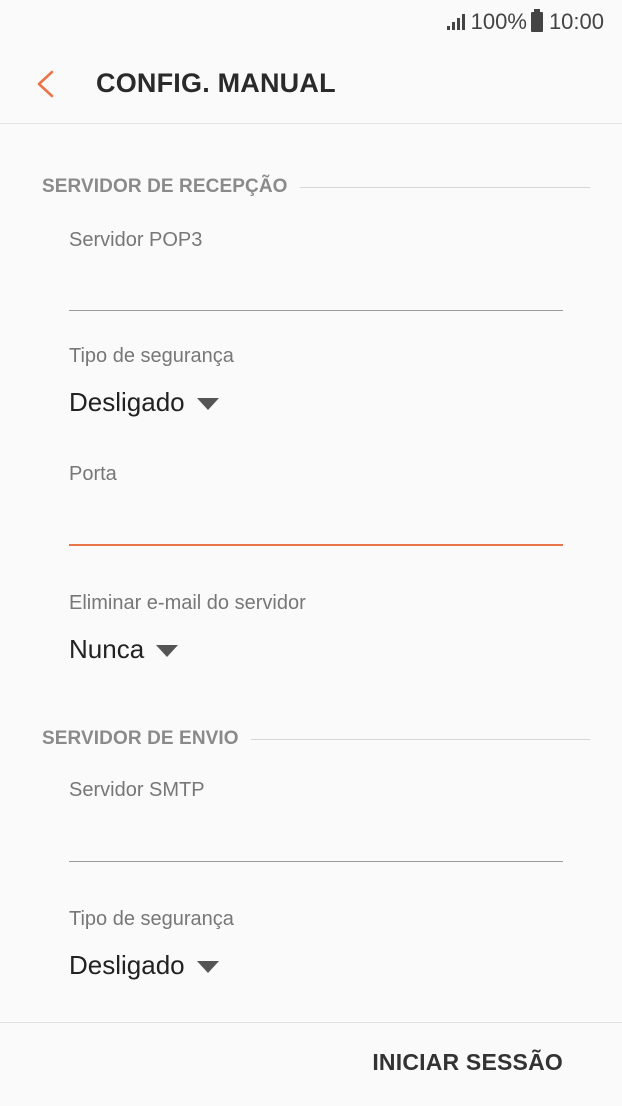  What do you see at coordinates (316, 287) in the screenshot?
I see `pop3-server-input` at bounding box center [316, 287].